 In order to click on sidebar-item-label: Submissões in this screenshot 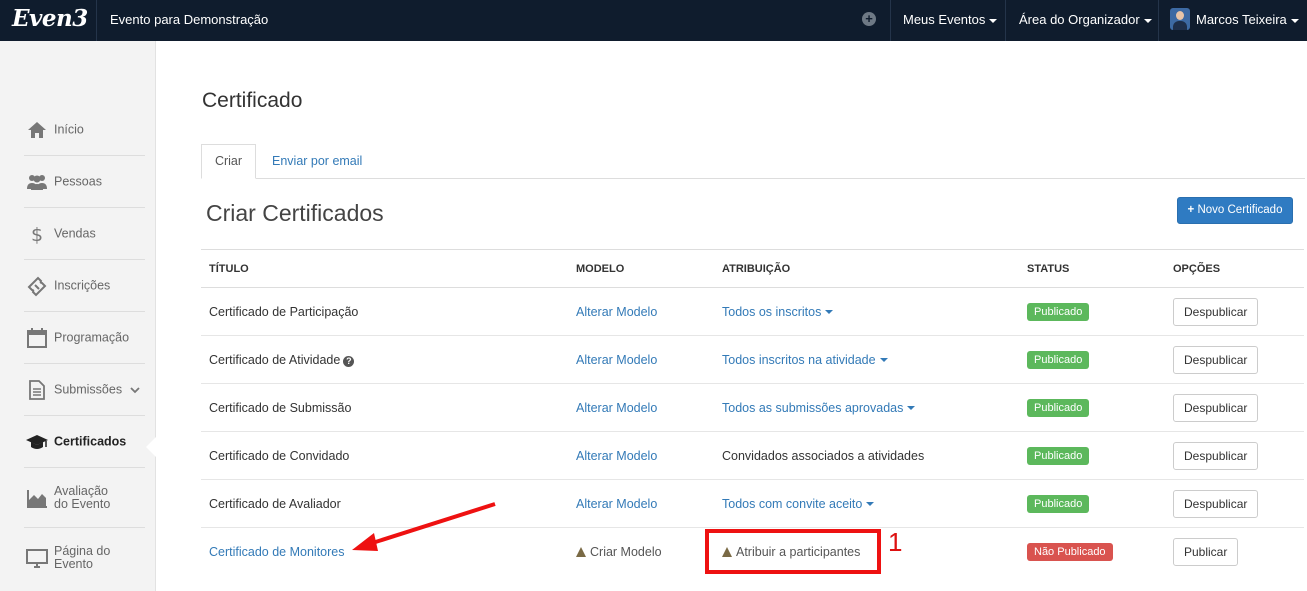, I will do `click(88, 389)`.